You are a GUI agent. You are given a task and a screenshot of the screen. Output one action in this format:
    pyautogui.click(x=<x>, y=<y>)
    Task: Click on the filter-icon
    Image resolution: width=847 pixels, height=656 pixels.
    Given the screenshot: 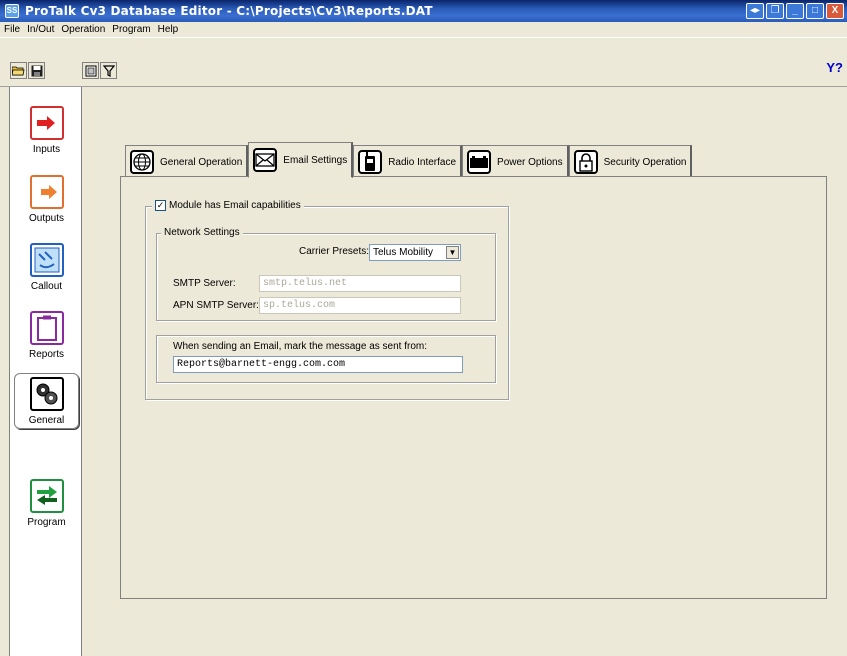 What is the action you would take?
    pyautogui.click(x=108, y=70)
    